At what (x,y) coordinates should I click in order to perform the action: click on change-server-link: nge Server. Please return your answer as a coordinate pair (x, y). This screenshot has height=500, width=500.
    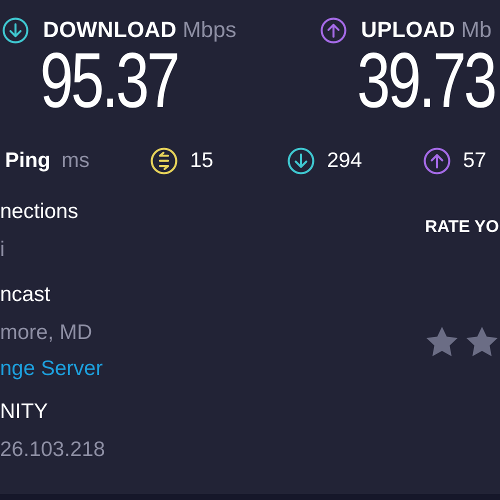
    Looking at the image, I should click on (51, 368).